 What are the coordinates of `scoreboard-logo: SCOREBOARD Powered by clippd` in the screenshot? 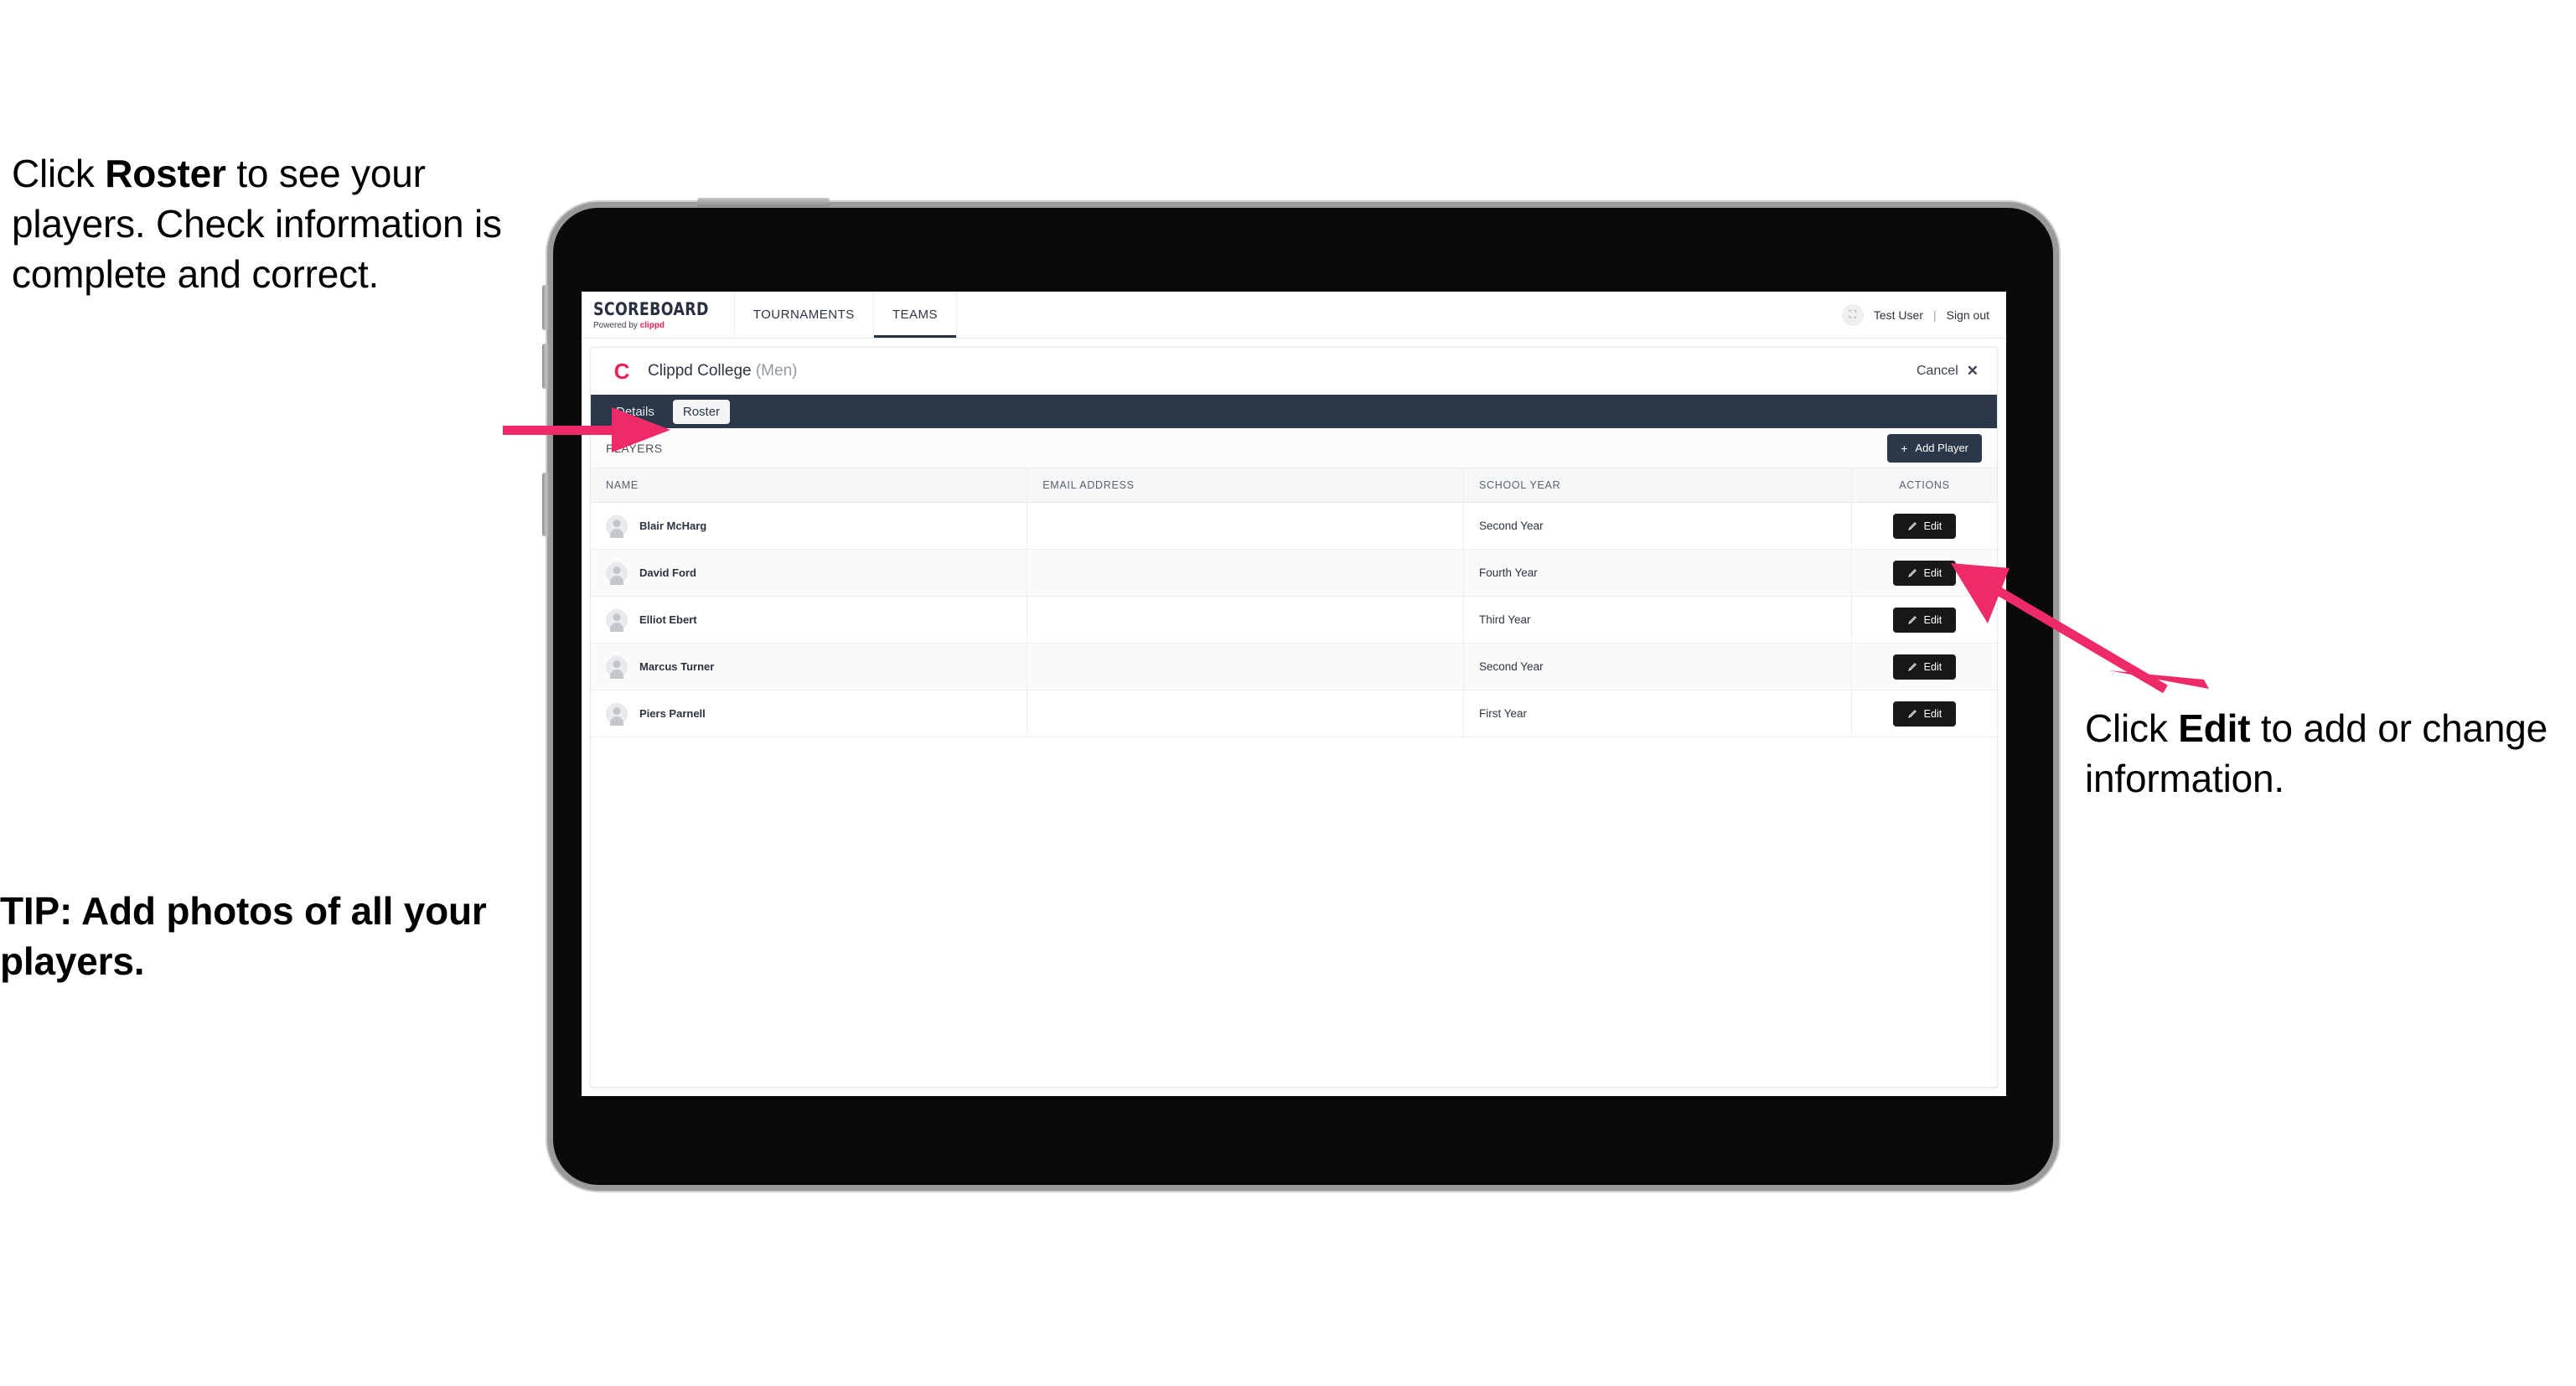 It's located at (658, 315).